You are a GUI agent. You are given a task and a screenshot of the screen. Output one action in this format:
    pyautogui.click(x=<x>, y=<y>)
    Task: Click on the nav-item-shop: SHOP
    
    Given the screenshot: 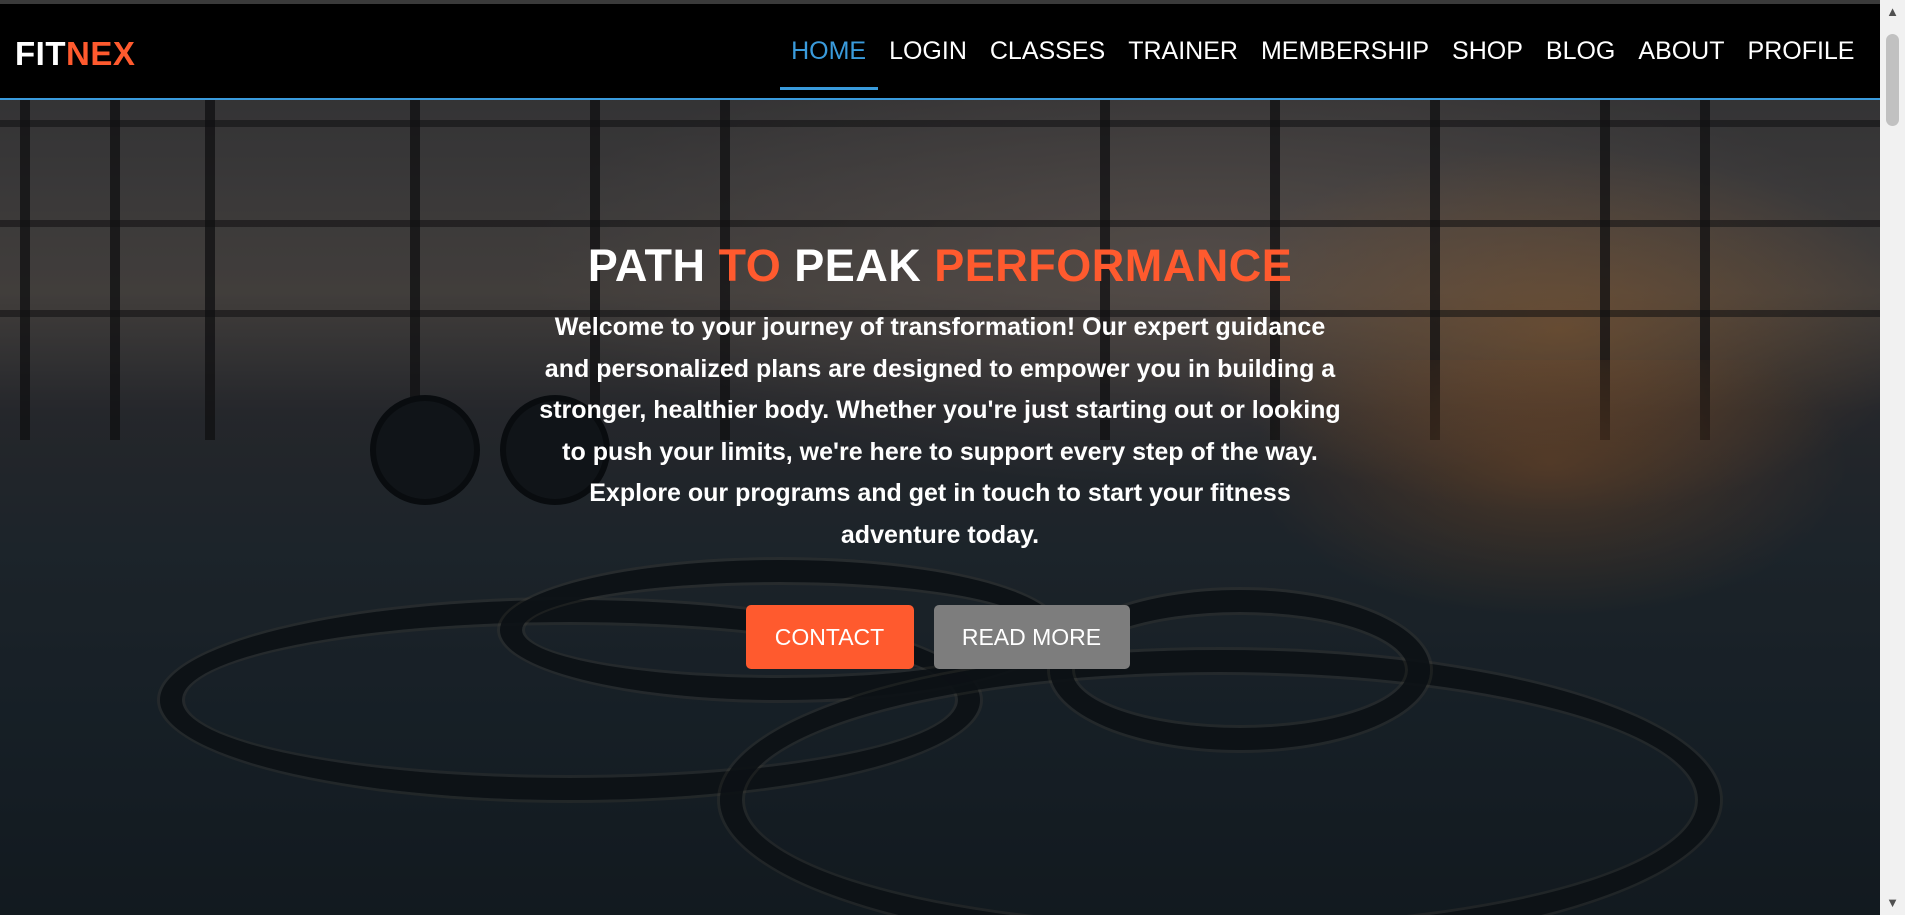 What is the action you would take?
    pyautogui.click(x=1488, y=64)
    